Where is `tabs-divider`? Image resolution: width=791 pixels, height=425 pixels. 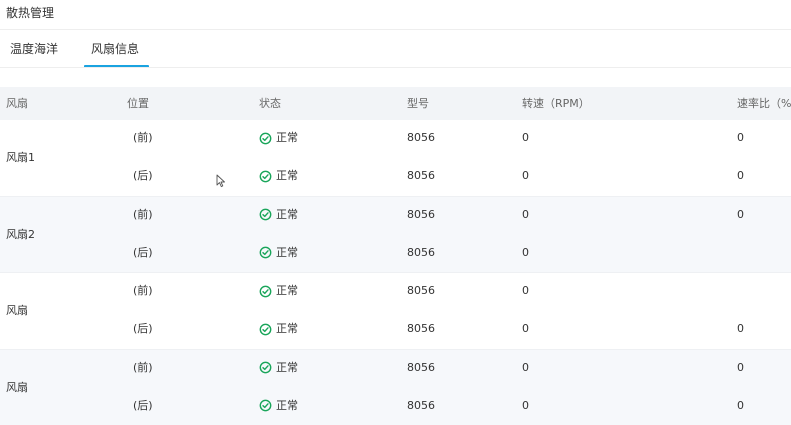
tabs-divider is located at coordinates (395, 67).